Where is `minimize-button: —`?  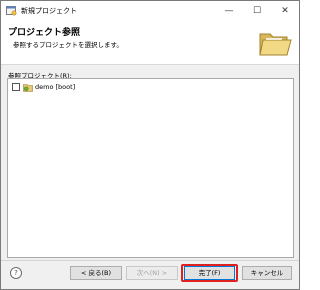
minimize-button: — is located at coordinates (229, 11).